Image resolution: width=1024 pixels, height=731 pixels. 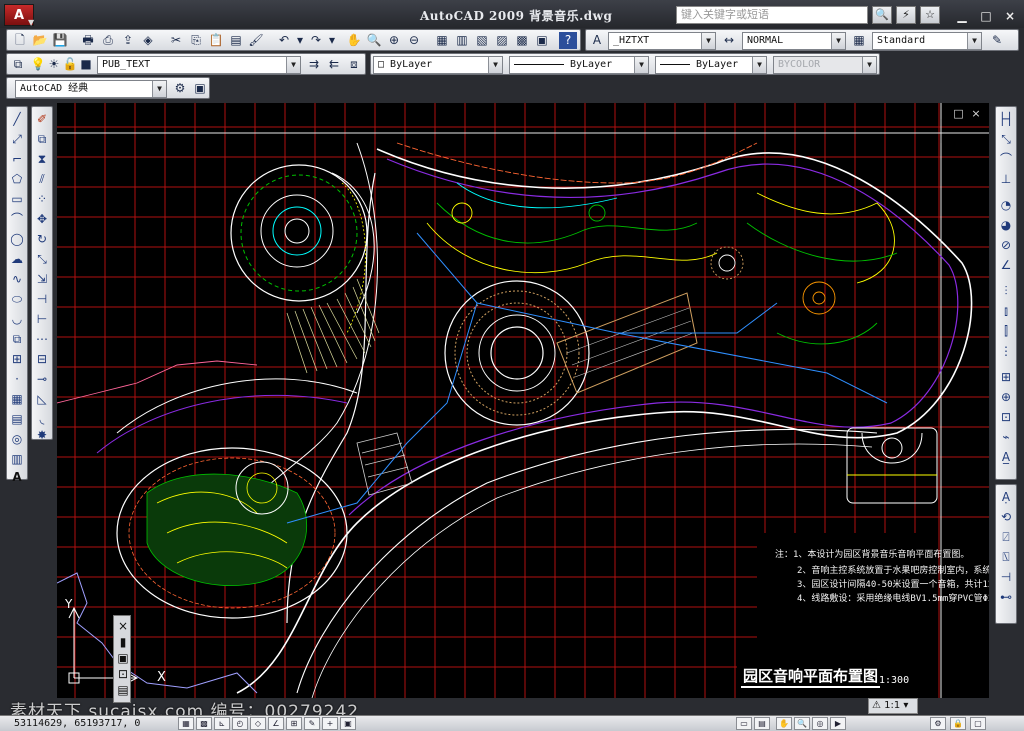 I want to click on radius-icon: ◔, so click(x=1006, y=205).